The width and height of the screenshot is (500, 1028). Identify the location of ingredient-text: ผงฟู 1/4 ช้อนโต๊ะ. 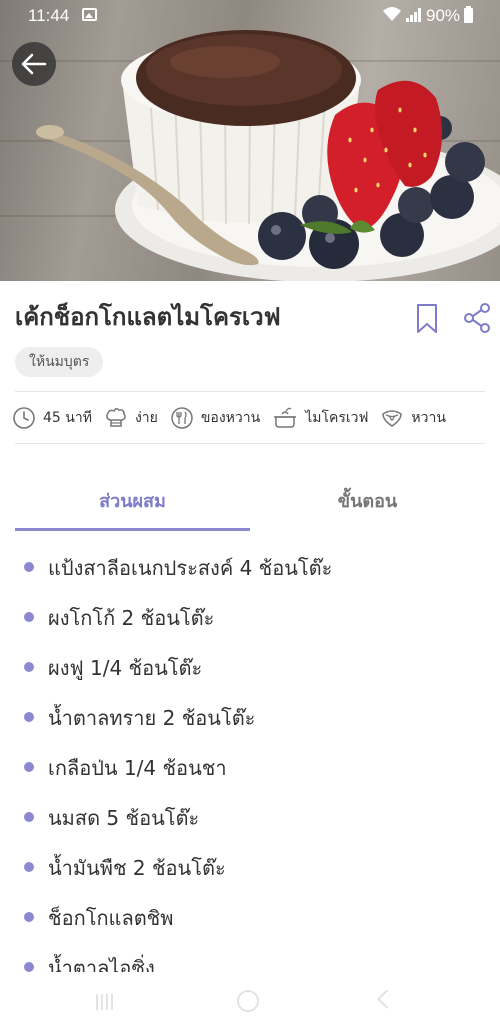
(125, 668).